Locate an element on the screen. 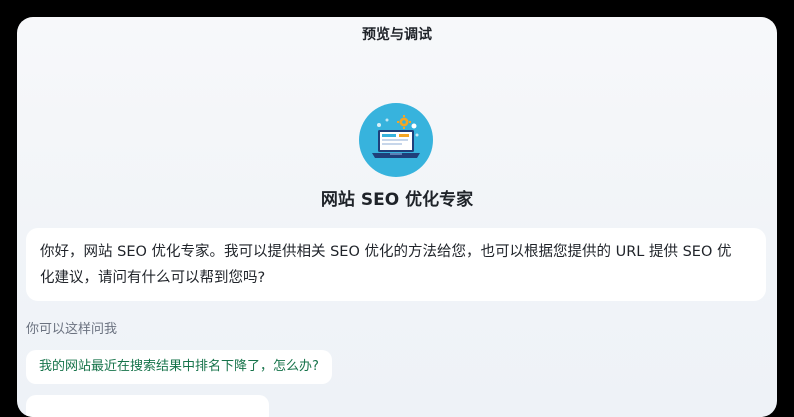 This screenshot has height=417, width=794. agent-avatar is located at coordinates (396, 140).